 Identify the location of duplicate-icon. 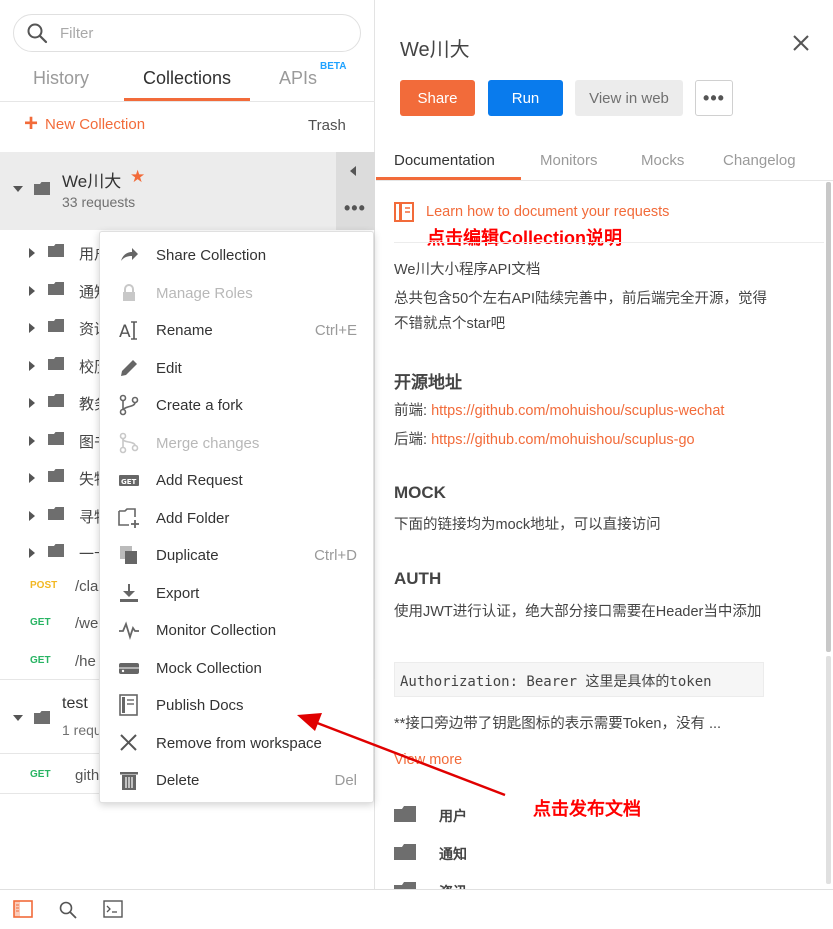
(128, 555).